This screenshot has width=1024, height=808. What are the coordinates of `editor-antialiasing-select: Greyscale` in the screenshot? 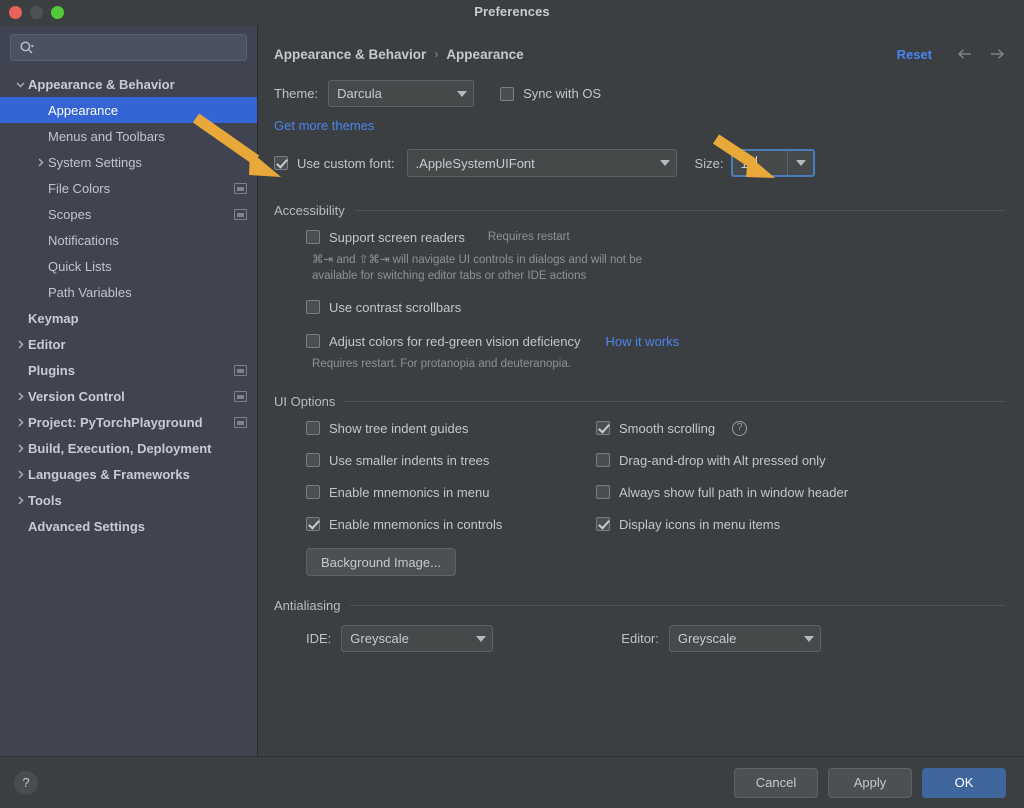 It's located at (744, 638).